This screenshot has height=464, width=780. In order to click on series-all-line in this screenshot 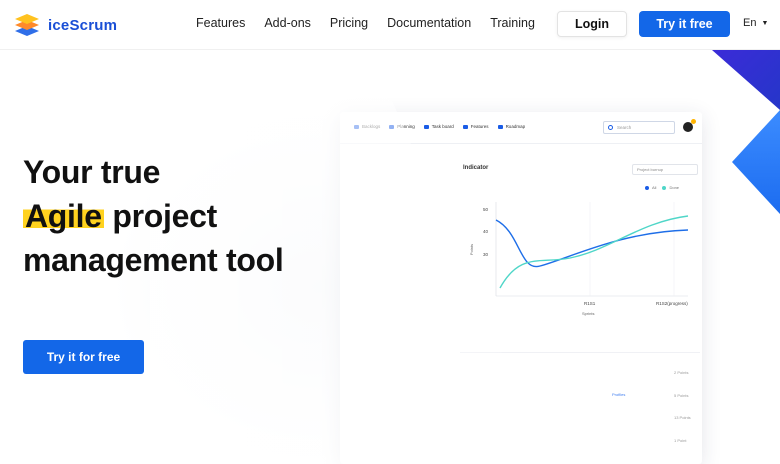, I will do `click(592, 243)`.